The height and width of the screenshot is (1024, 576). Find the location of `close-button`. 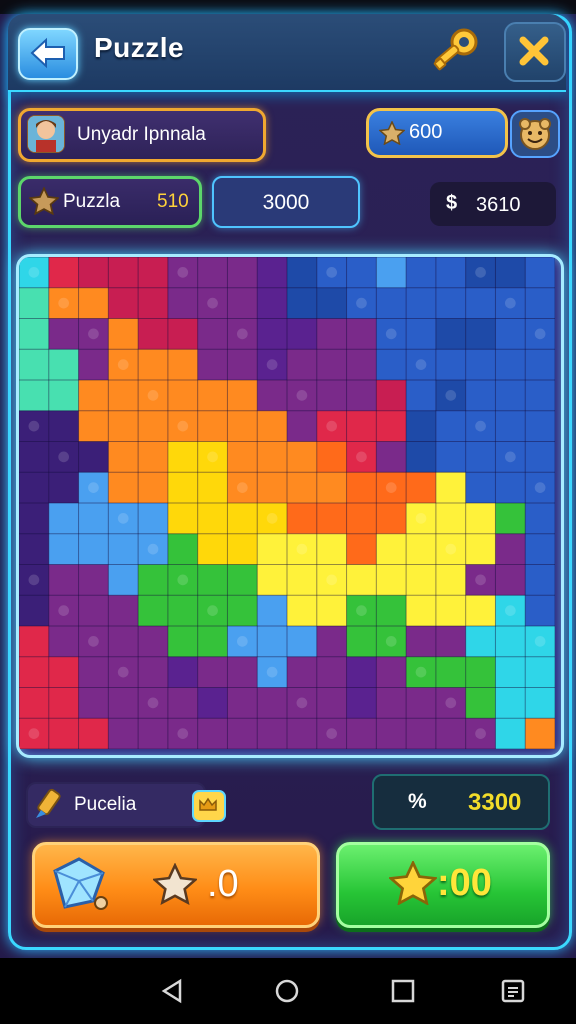

close-button is located at coordinates (535, 52).